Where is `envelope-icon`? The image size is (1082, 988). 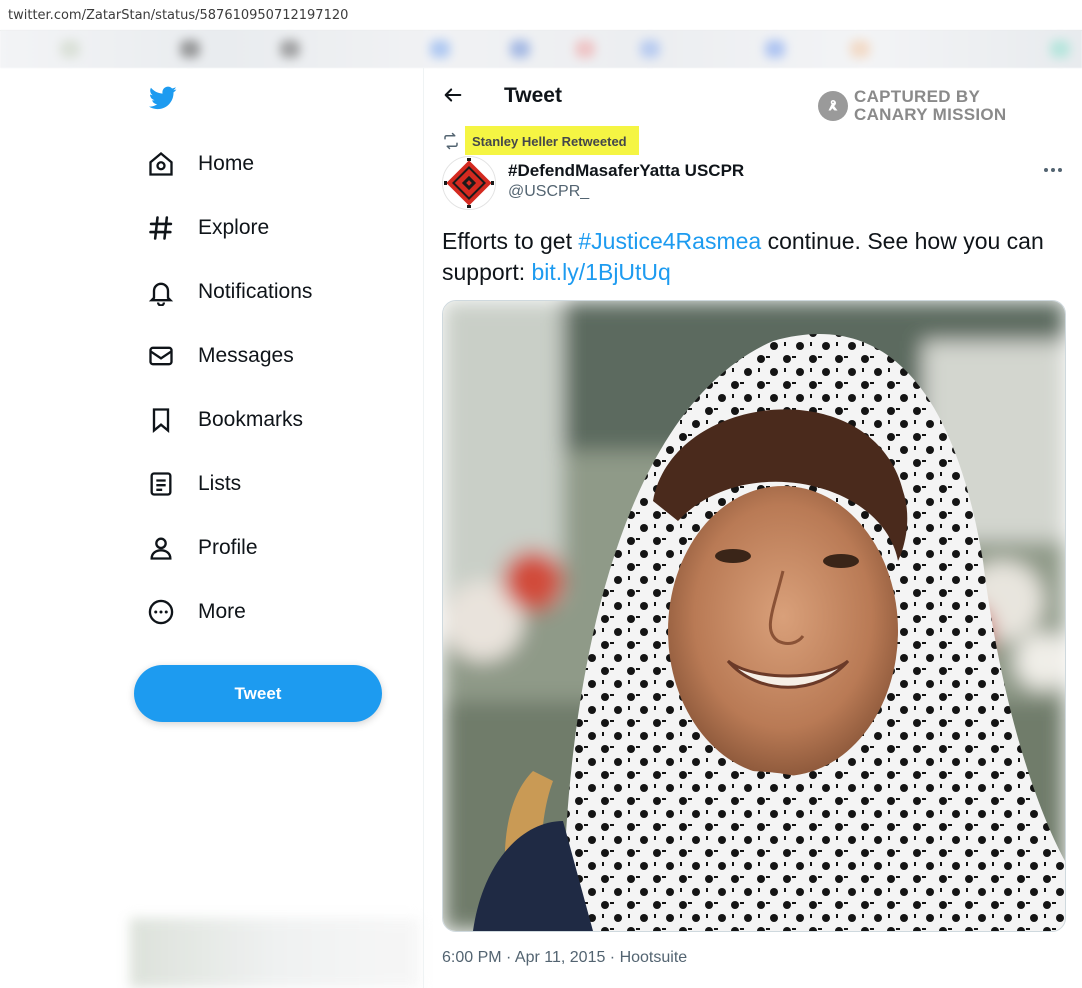
envelope-icon is located at coordinates (161, 356).